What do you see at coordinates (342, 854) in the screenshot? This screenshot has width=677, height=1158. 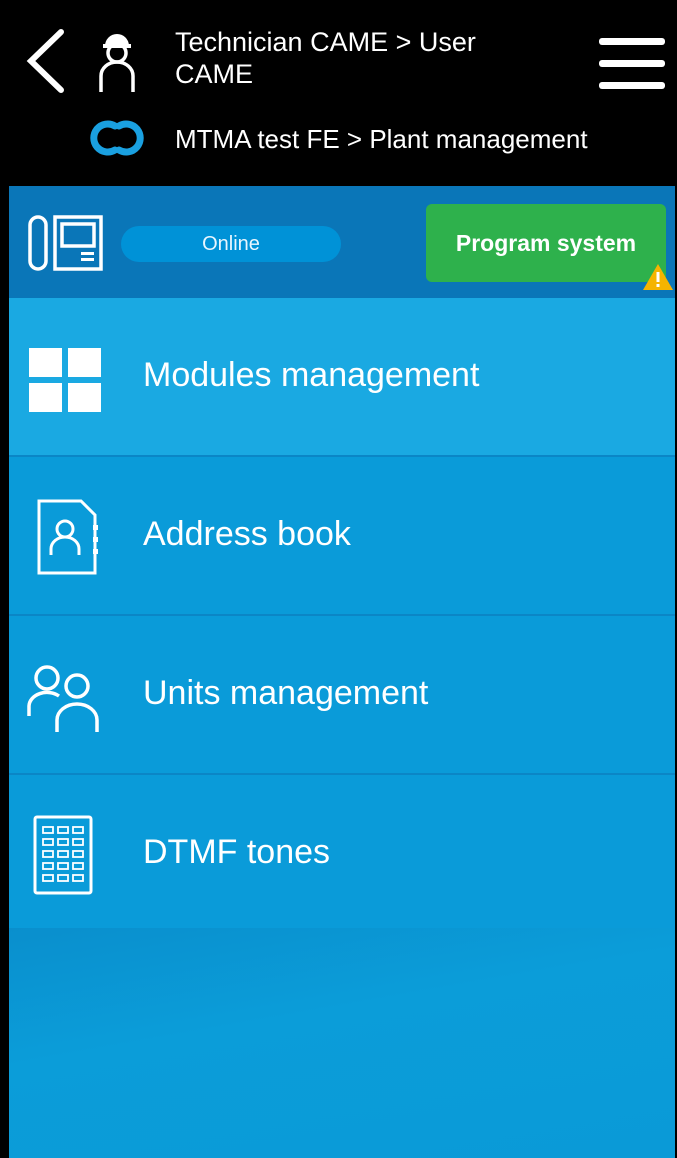 I see `menu-item-dtmf-tones: DTMF tones` at bounding box center [342, 854].